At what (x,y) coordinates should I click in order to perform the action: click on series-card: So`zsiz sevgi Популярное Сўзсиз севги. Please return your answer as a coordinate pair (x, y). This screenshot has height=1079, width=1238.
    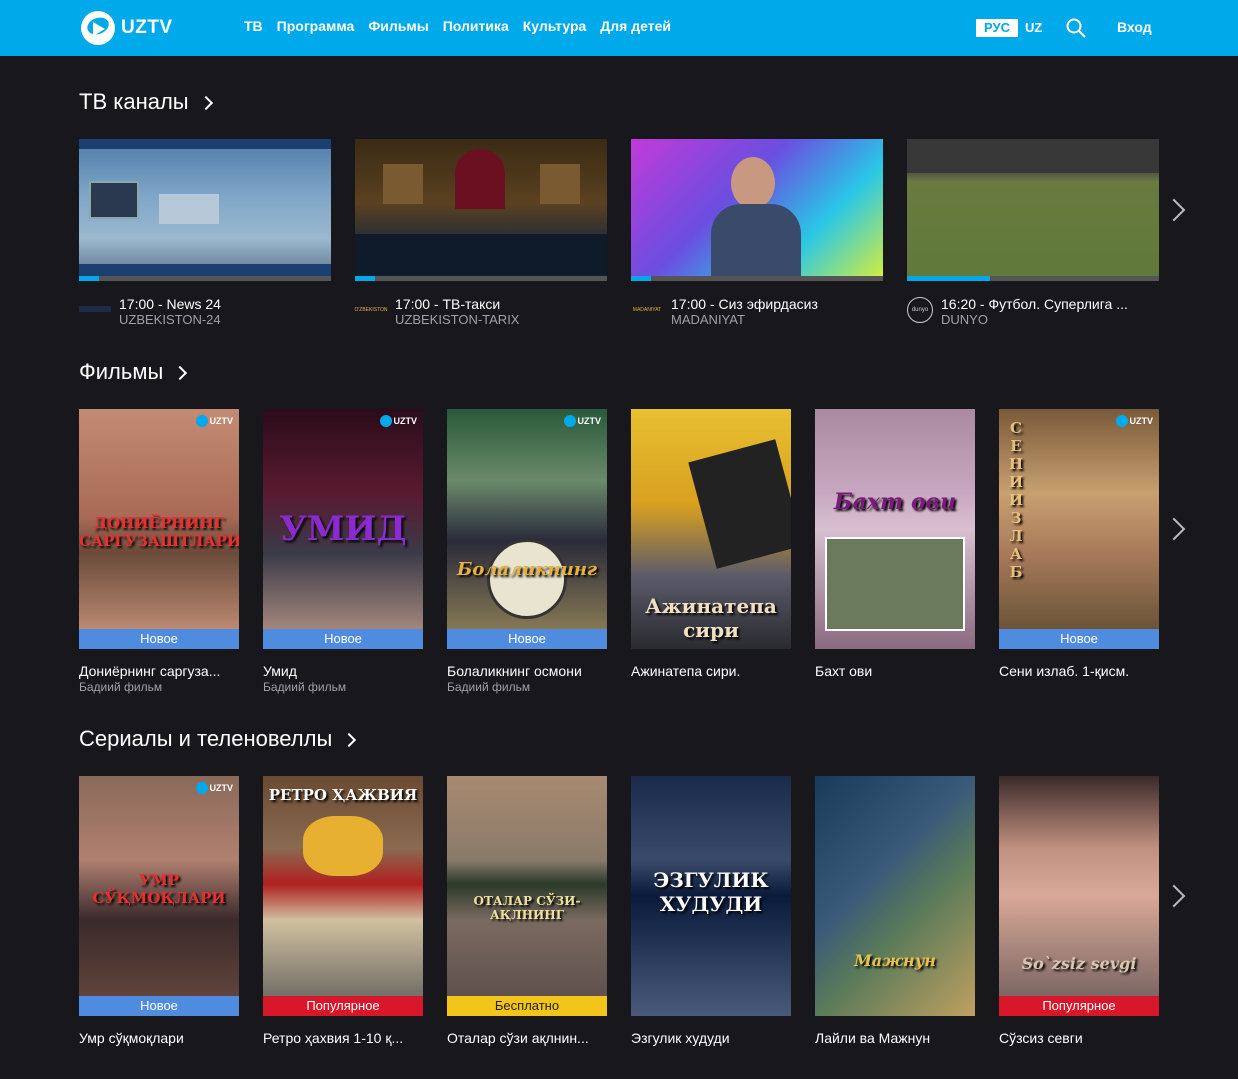
    Looking at the image, I should click on (1079, 911).